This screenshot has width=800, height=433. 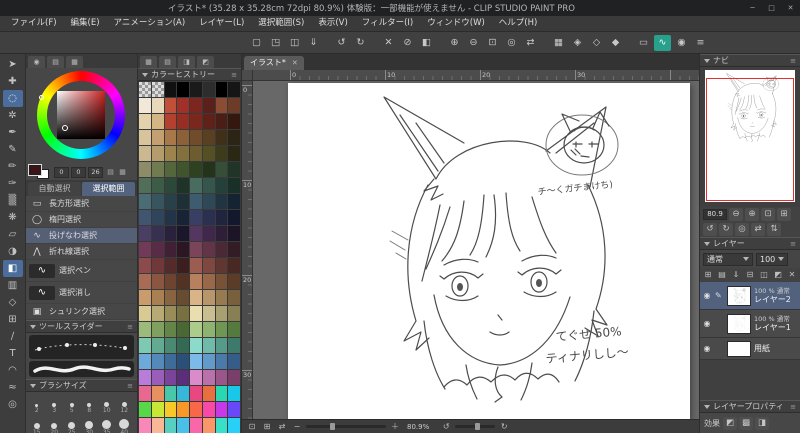 What do you see at coordinates (55, 424) in the screenshot?
I see `brush-size-item: 20` at bounding box center [55, 424].